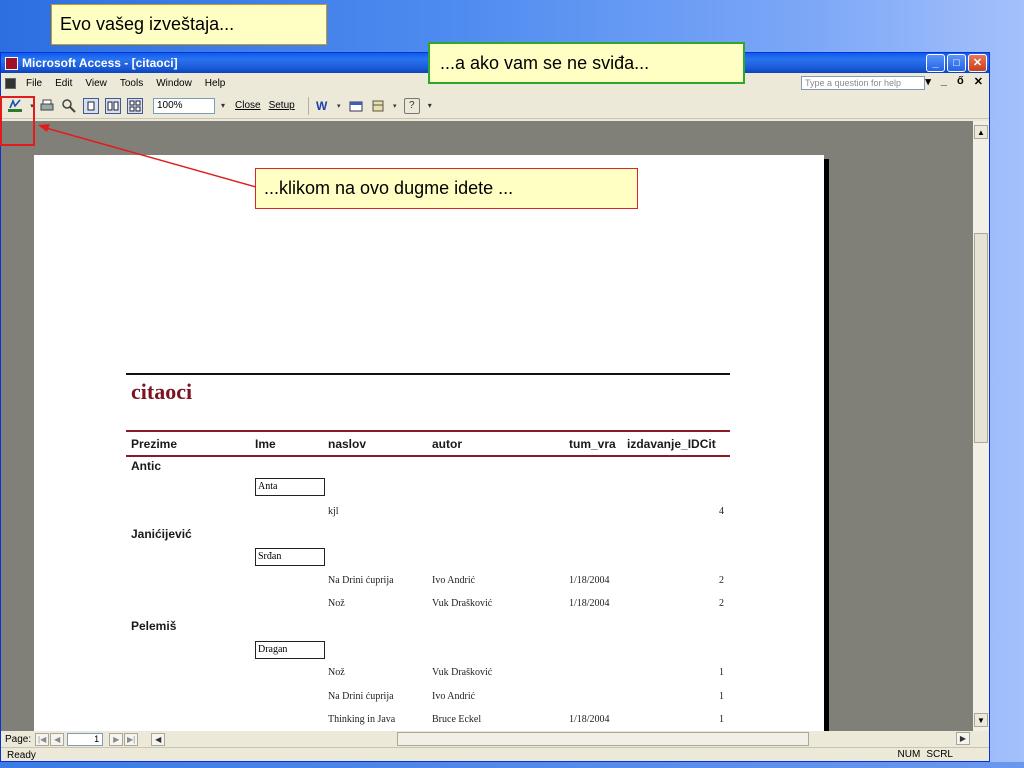  What do you see at coordinates (447, 444) in the screenshot?
I see `column-header-autor: autor` at bounding box center [447, 444].